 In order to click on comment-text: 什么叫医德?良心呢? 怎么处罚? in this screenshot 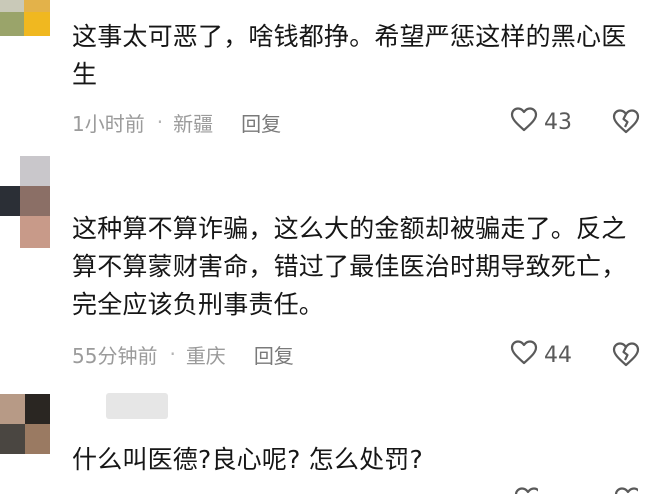, I will do `click(247, 459)`.